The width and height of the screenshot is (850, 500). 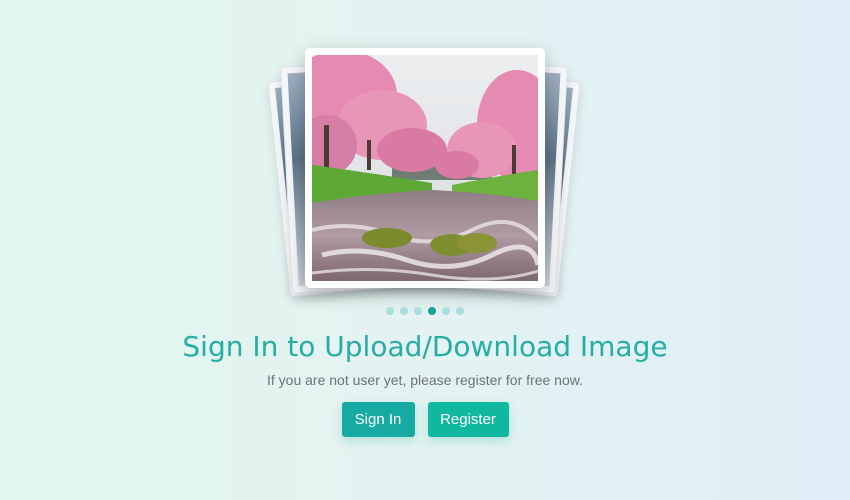 I want to click on cherry-blossom-photo, so click(x=425, y=168).